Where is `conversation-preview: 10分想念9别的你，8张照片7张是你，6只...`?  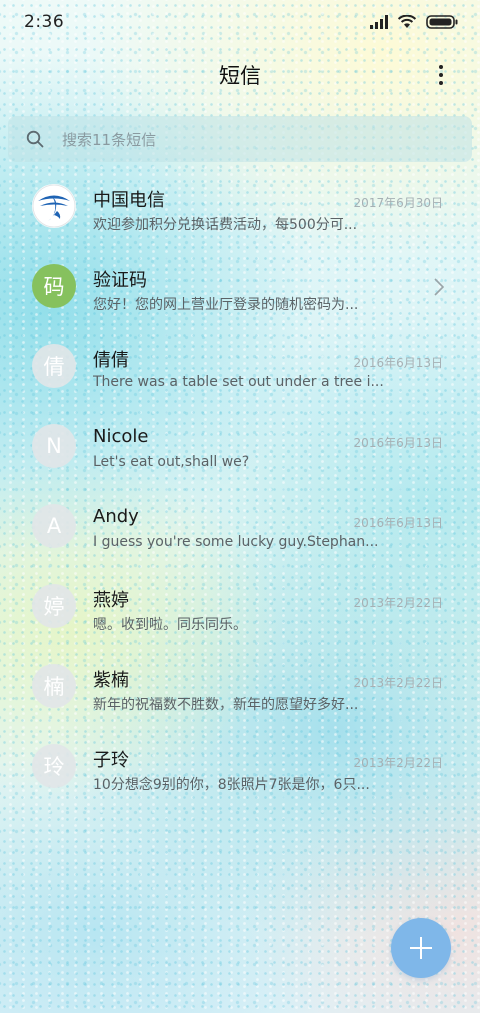
conversation-preview: 10分想念9别的你，8张照片7张是你，6只... is located at coordinates (231, 785).